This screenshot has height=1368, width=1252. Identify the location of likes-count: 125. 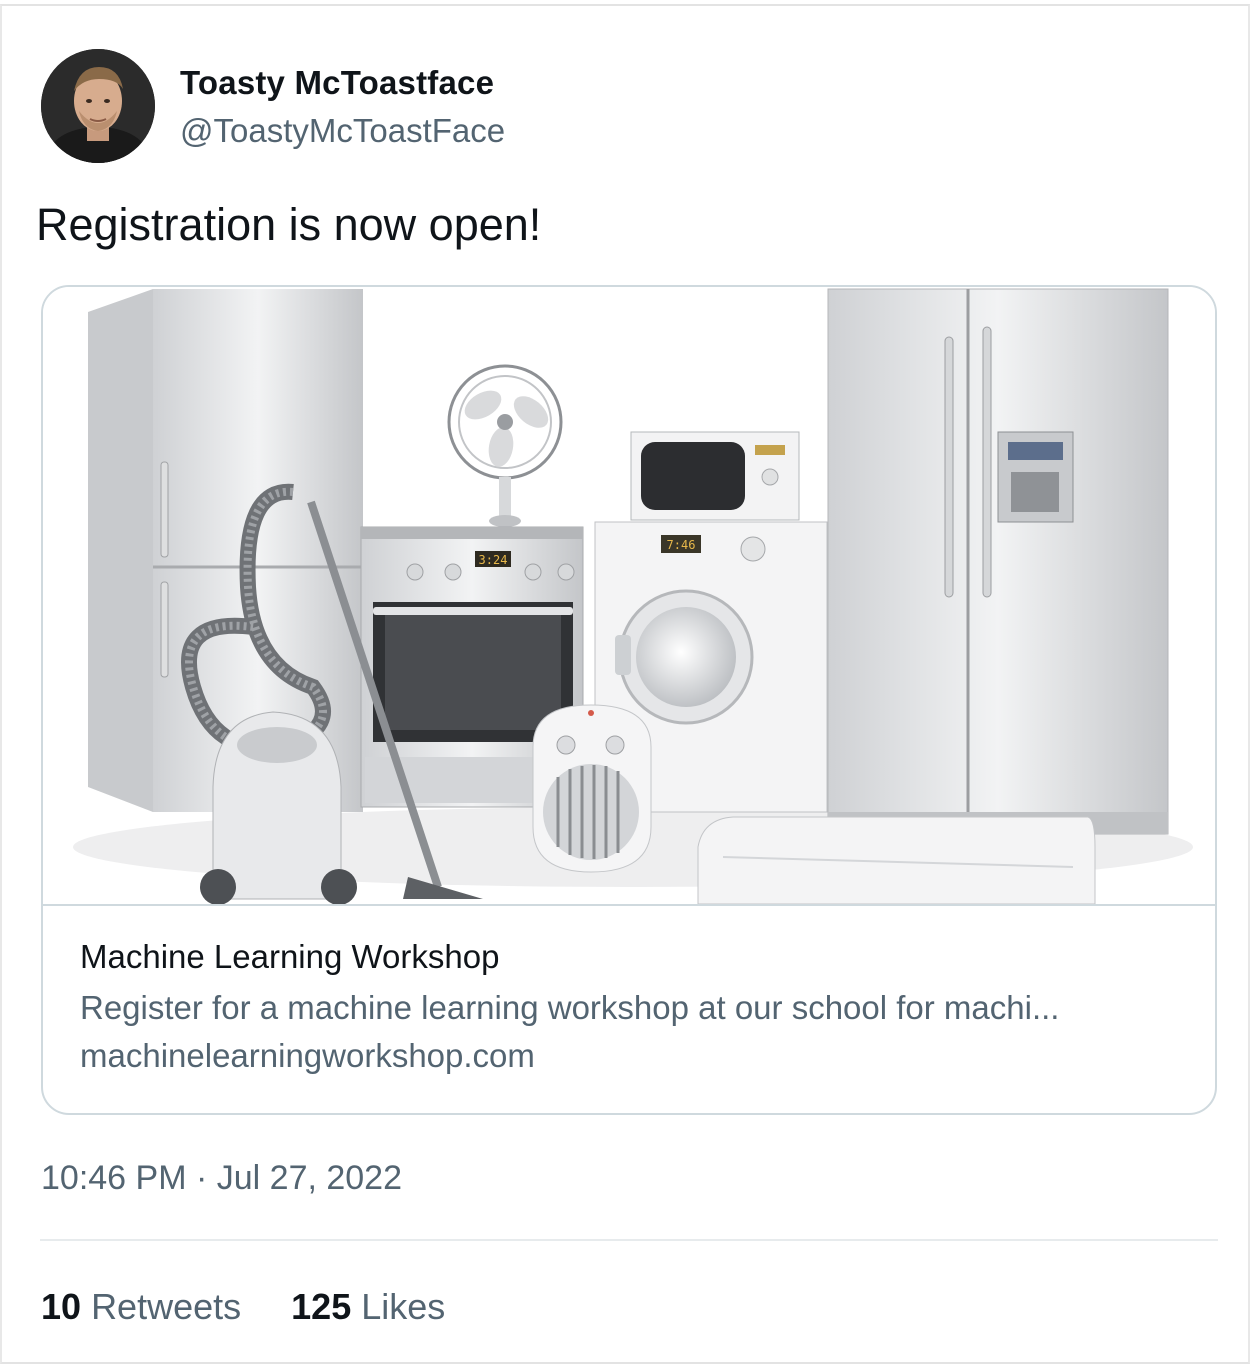
(321, 1306).